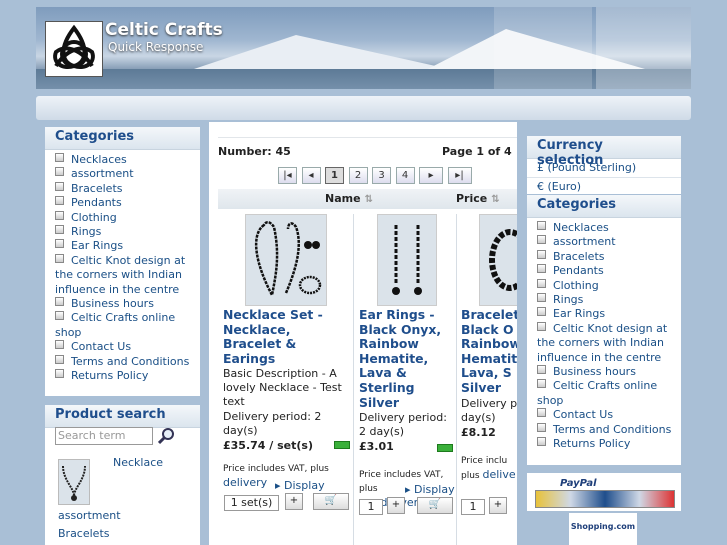 This screenshot has width=727, height=545. What do you see at coordinates (138, 462) in the screenshot?
I see `search-result-link: Necklace` at bounding box center [138, 462].